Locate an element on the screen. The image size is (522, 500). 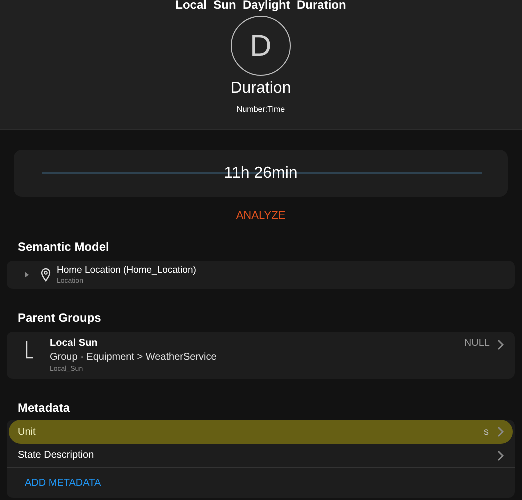
section-heading: Metadata is located at coordinates (45, 408).